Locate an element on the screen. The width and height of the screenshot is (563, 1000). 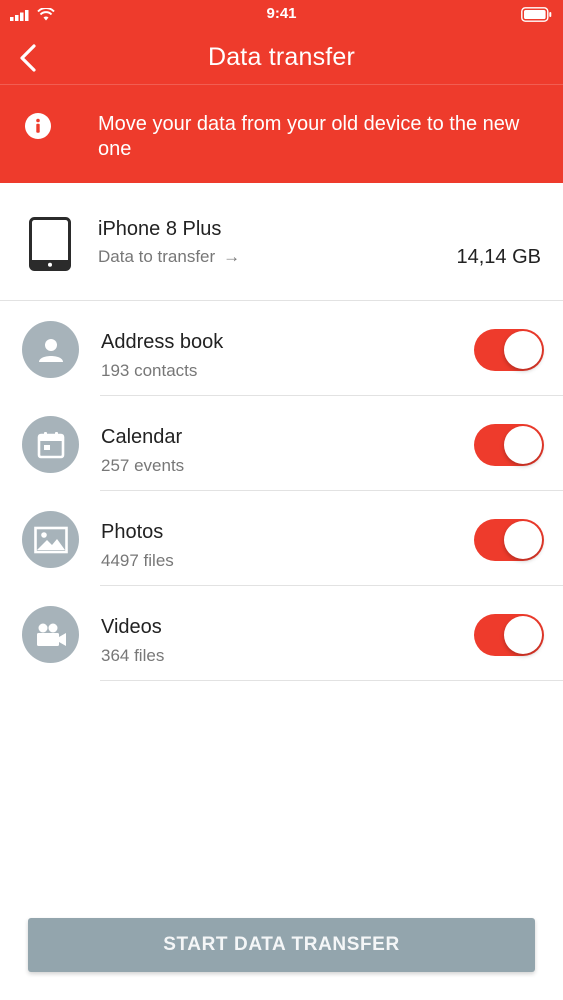
status-time: 9:41 is located at coordinates (281, 13).